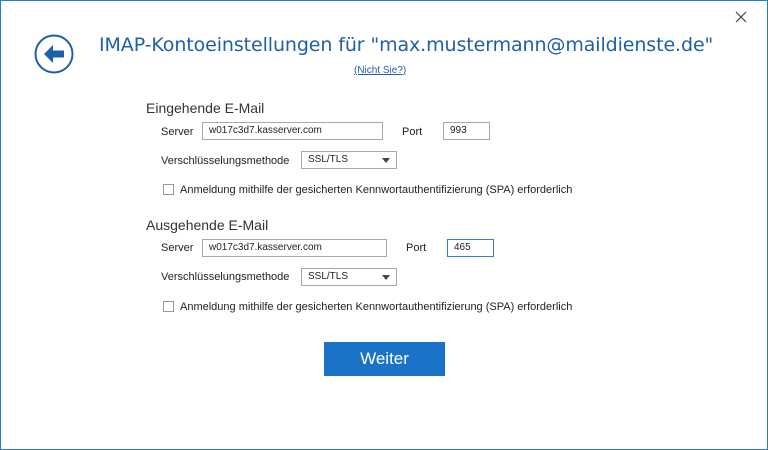 The height and width of the screenshot is (450, 768). What do you see at coordinates (470, 248) in the screenshot?
I see `outgoing-port-input: 465` at bounding box center [470, 248].